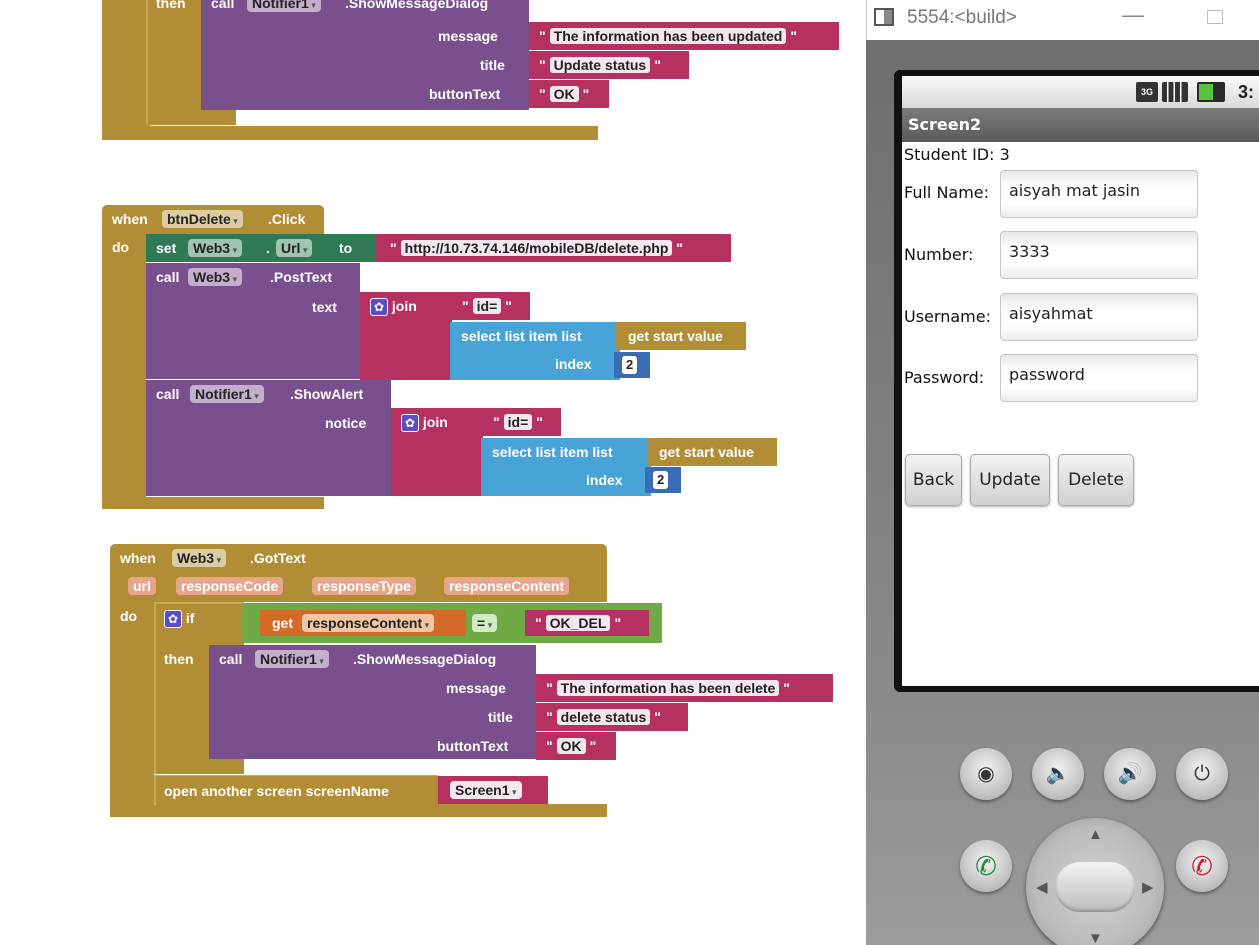  Describe the element at coordinates (142, 586) in the screenshot. I see `param-url: url` at that location.